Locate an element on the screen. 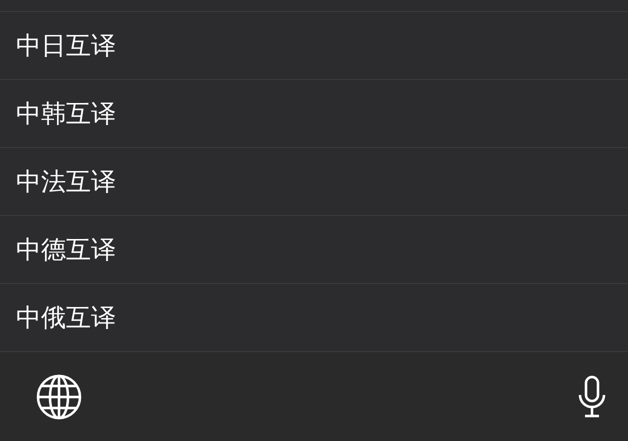 Image resolution: width=628 pixels, height=441 pixels. language-label: 中德互译 is located at coordinates (66, 250).